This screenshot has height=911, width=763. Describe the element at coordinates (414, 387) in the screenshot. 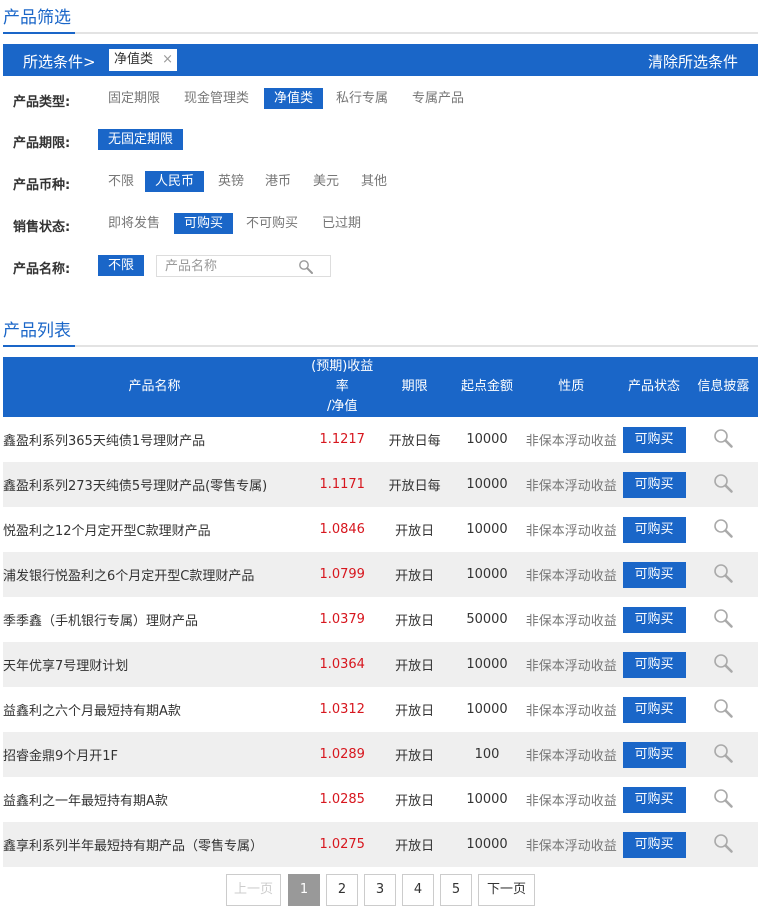

I see `col-header-term: 期限` at that location.